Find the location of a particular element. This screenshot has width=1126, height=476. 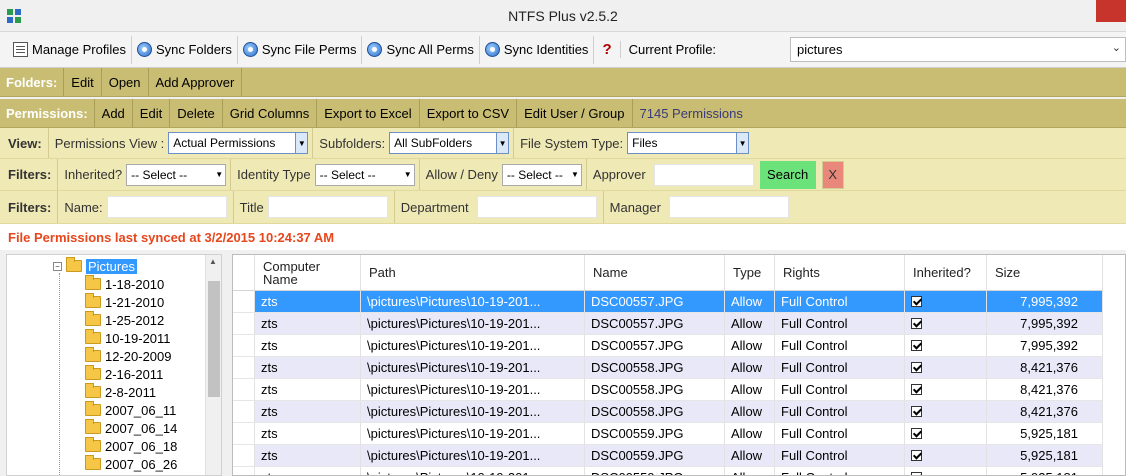

tree-node: 2007_06_26 is located at coordinates (131, 464).